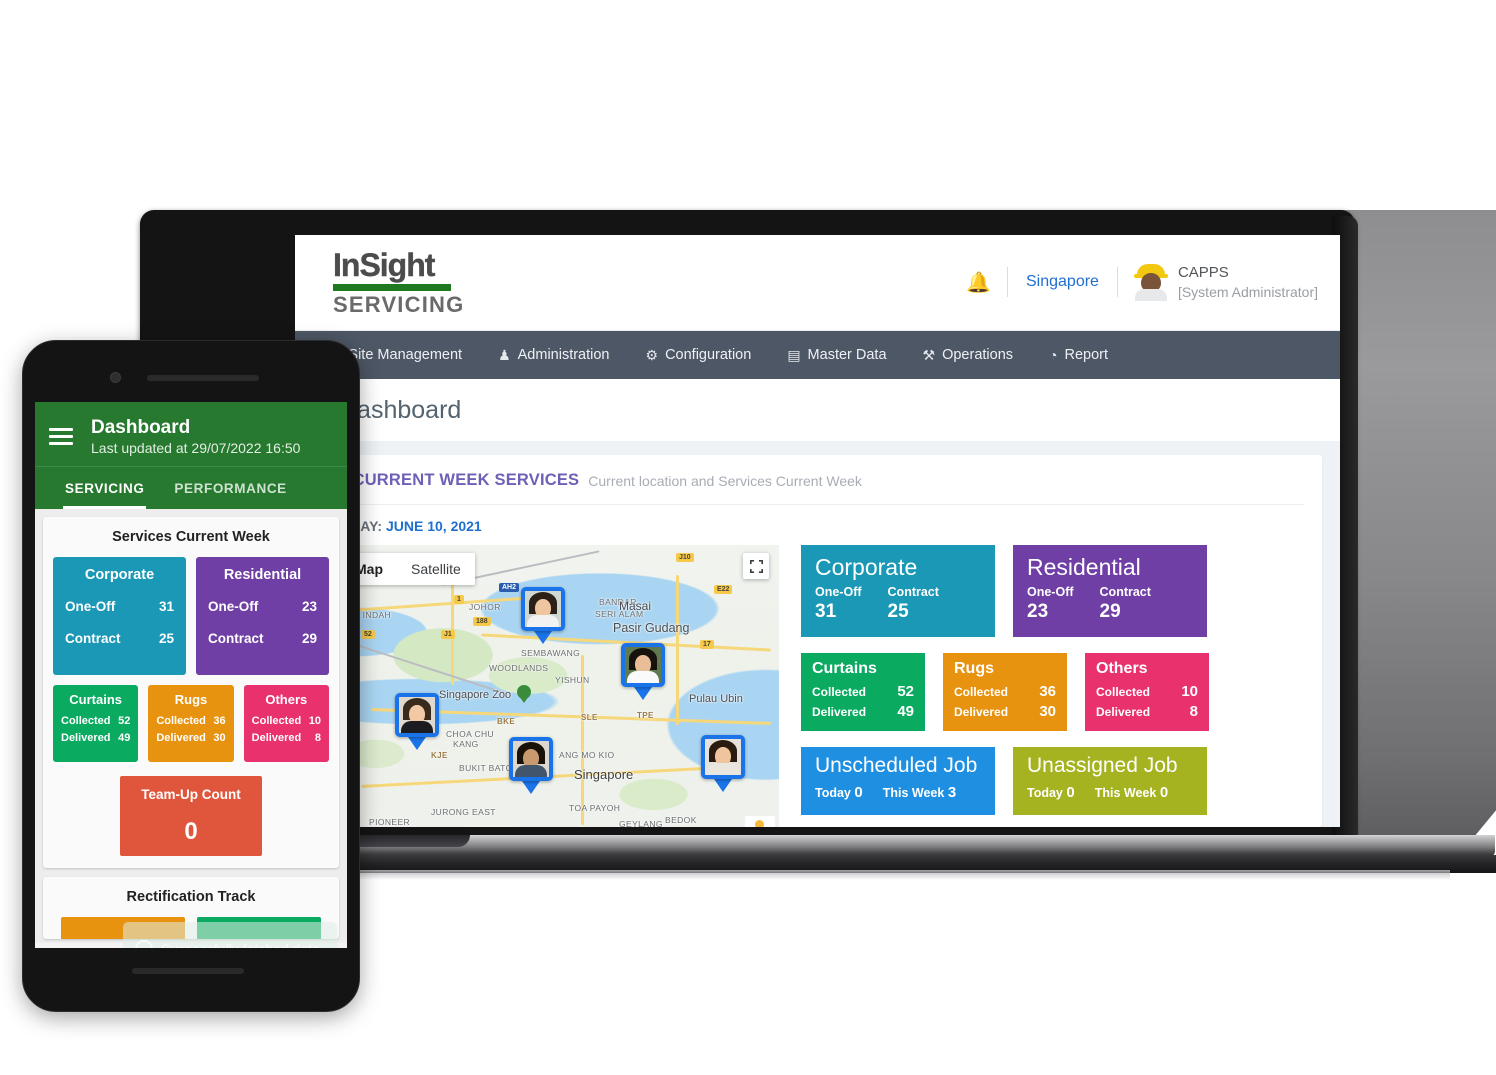  Describe the element at coordinates (1110, 591) in the screenshot. I see `card-residential: Residential One-Off 23 Contract 29` at that location.